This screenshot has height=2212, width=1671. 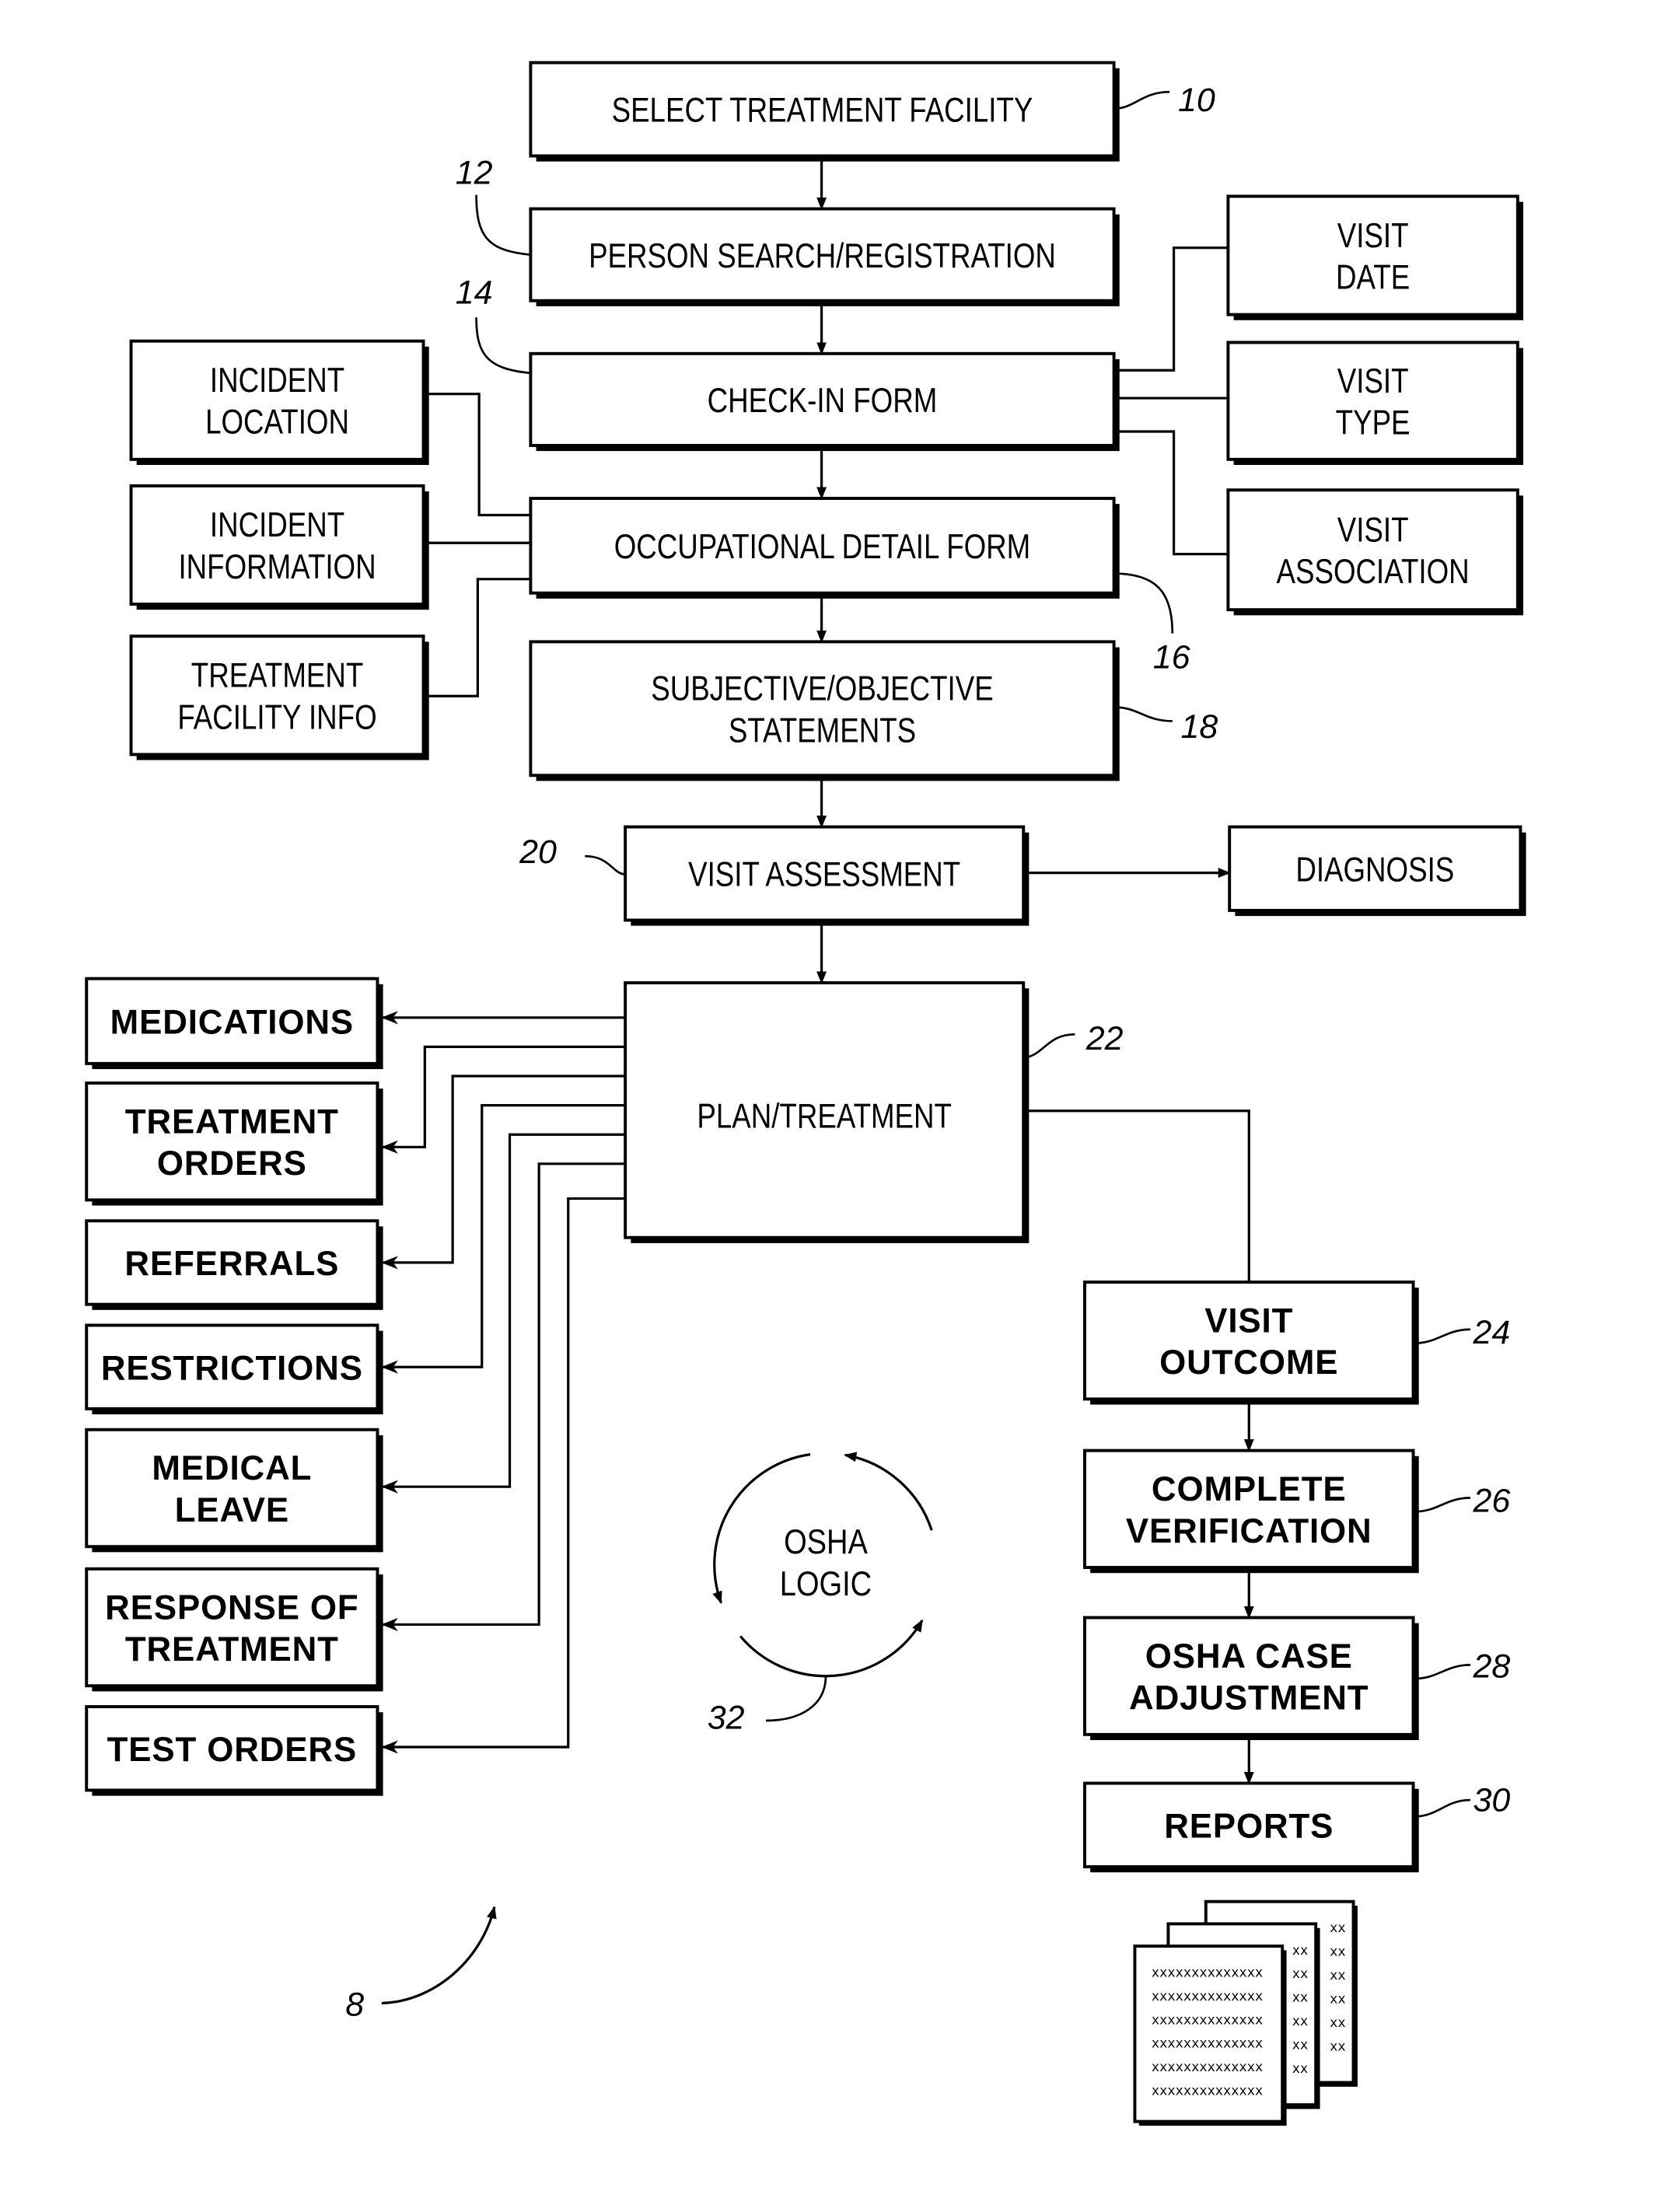 I want to click on medical-leave-label-line-1: MEDICAL, so click(x=232, y=1468).